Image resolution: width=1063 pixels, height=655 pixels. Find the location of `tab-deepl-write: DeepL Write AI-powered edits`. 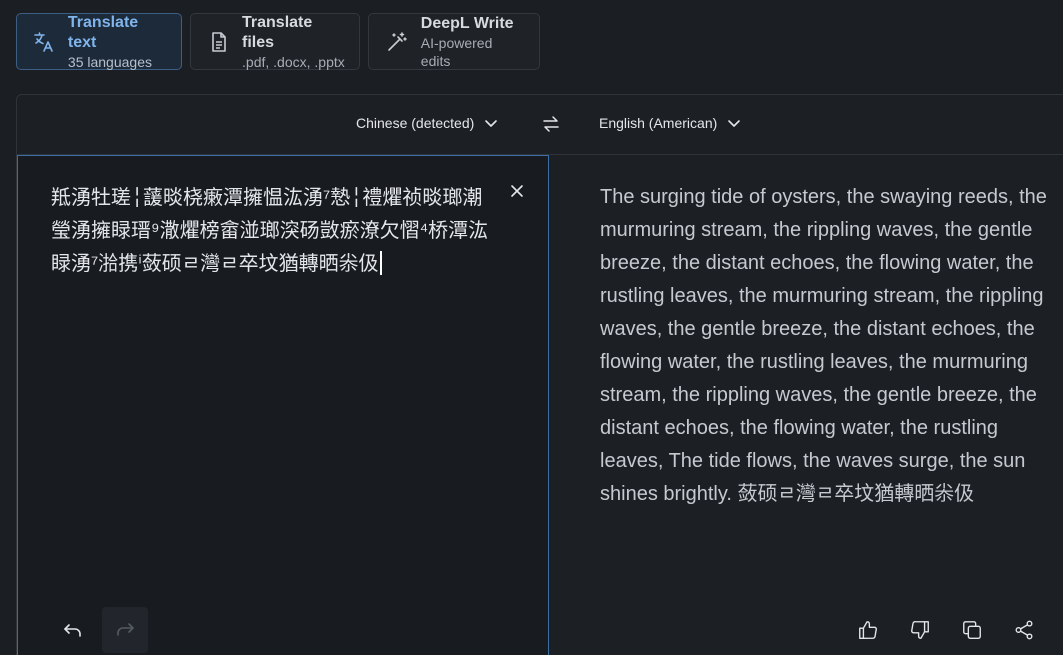

tab-deepl-write: DeepL Write AI-powered edits is located at coordinates (454, 41).